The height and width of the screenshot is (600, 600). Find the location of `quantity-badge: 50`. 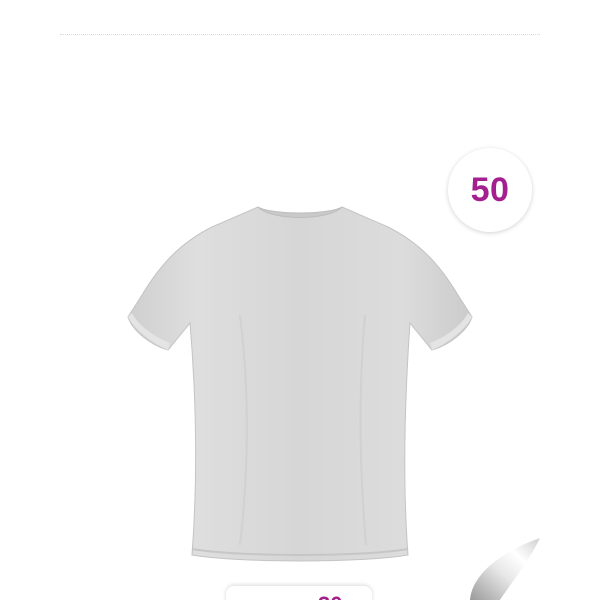

quantity-badge: 50 is located at coordinates (490, 190).